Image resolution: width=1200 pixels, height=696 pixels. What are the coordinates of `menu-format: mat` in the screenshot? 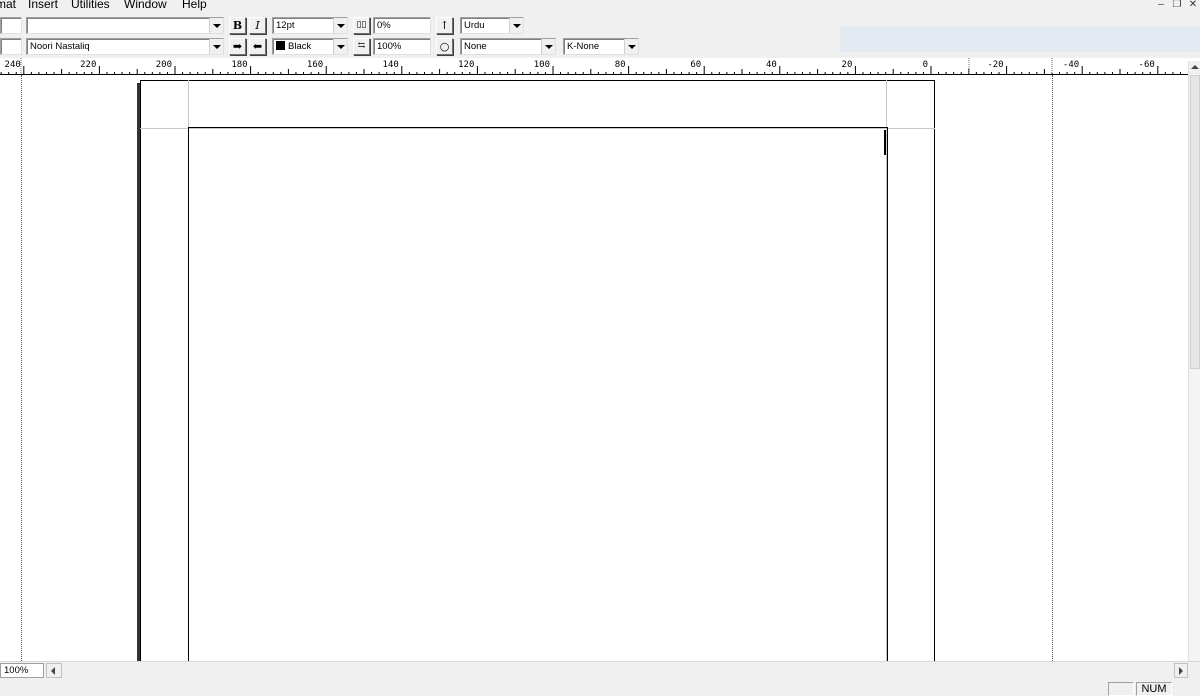 It's located at (8, 5).